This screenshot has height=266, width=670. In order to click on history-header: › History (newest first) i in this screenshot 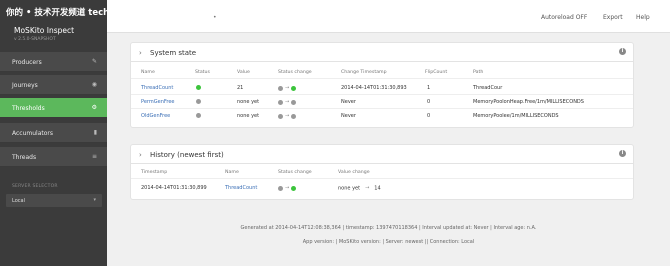, I will do `click(382, 154)`.